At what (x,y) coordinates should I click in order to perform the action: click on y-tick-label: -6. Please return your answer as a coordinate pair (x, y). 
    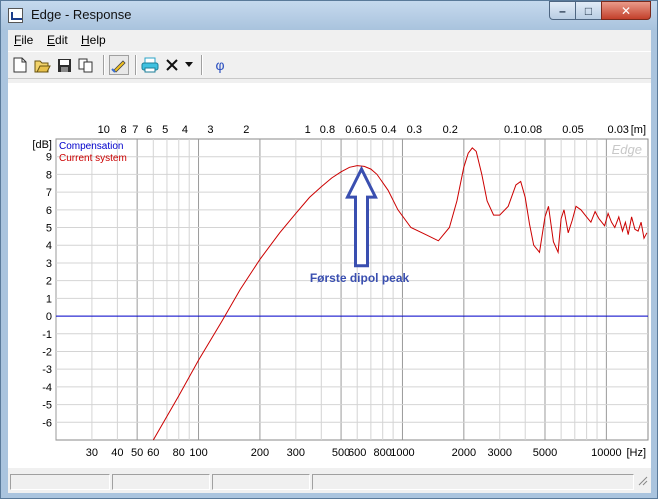
    Looking at the image, I should click on (47, 423).